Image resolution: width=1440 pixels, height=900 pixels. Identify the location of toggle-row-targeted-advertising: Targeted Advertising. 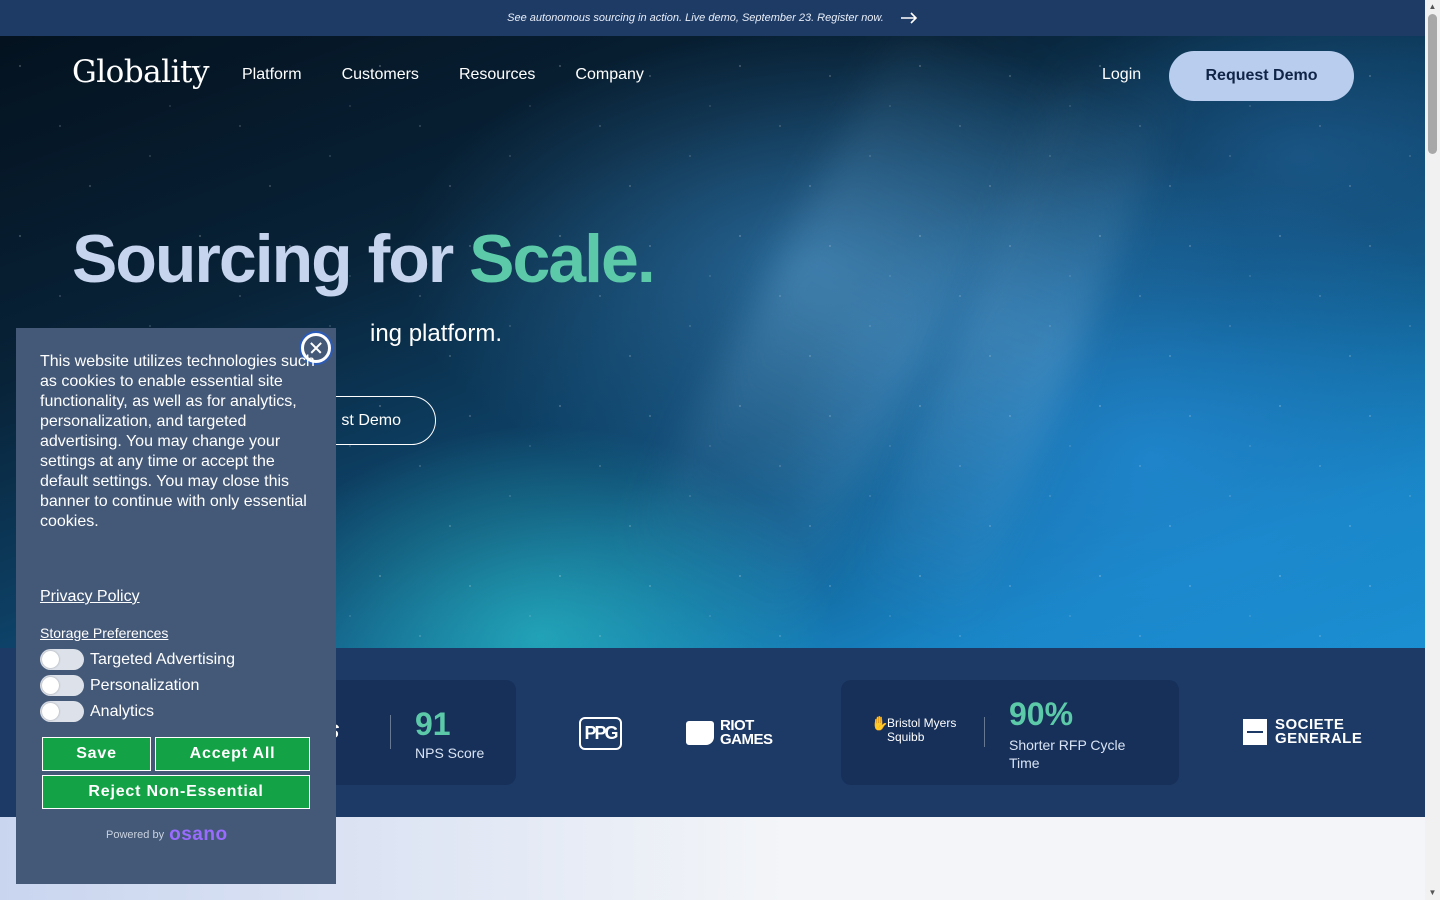
(137, 659).